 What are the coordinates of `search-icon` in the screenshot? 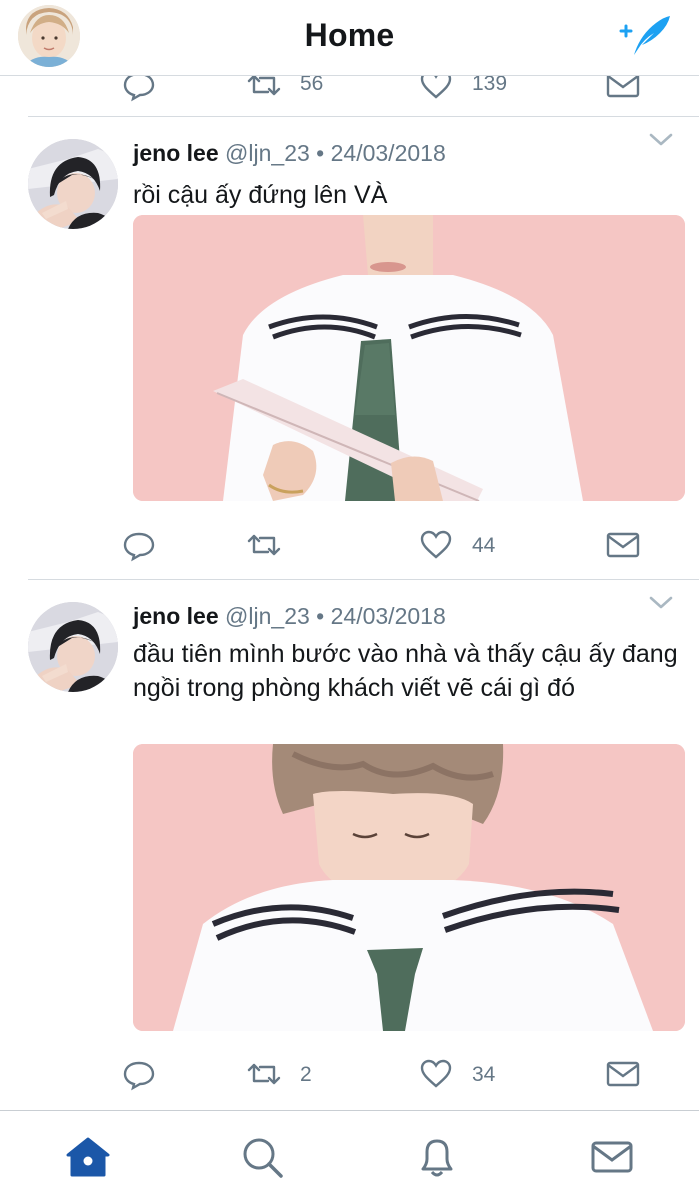 It's located at (262, 1157).